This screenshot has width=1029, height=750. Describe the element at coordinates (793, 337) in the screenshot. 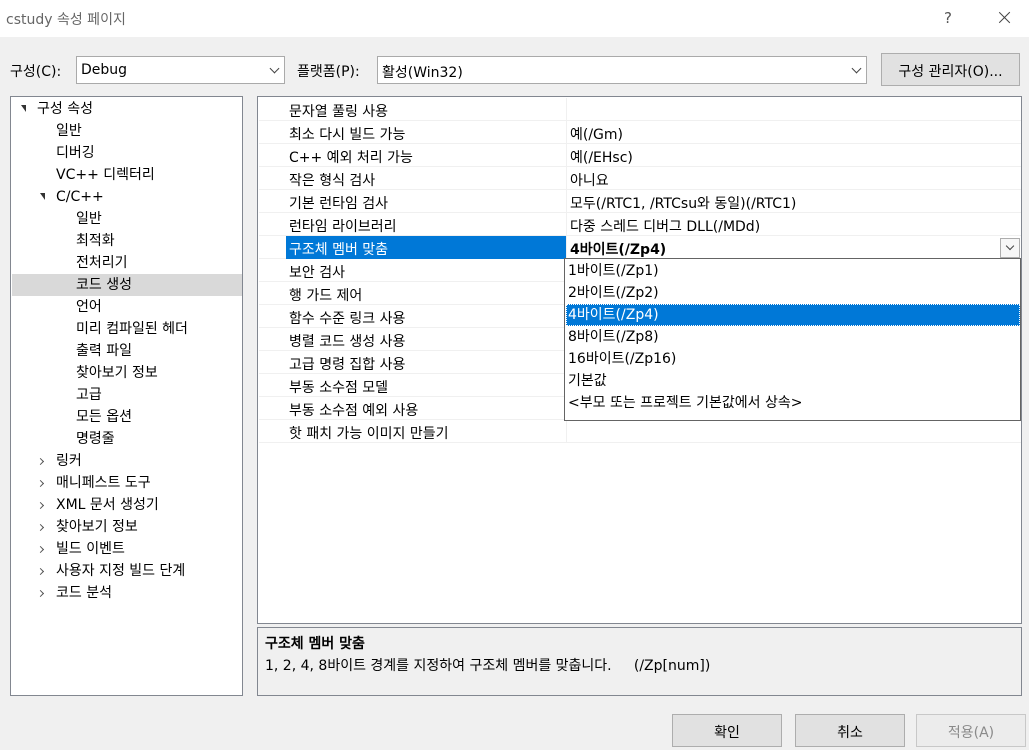

I see `dropdown-option: 8바이트(/Zp8)` at that location.